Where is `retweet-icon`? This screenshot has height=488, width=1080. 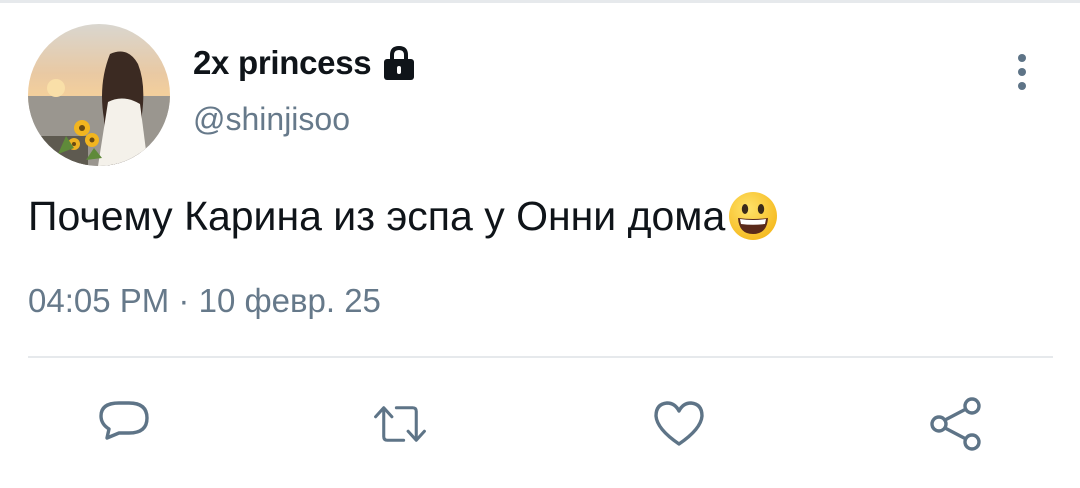 retweet-icon is located at coordinates (400, 424).